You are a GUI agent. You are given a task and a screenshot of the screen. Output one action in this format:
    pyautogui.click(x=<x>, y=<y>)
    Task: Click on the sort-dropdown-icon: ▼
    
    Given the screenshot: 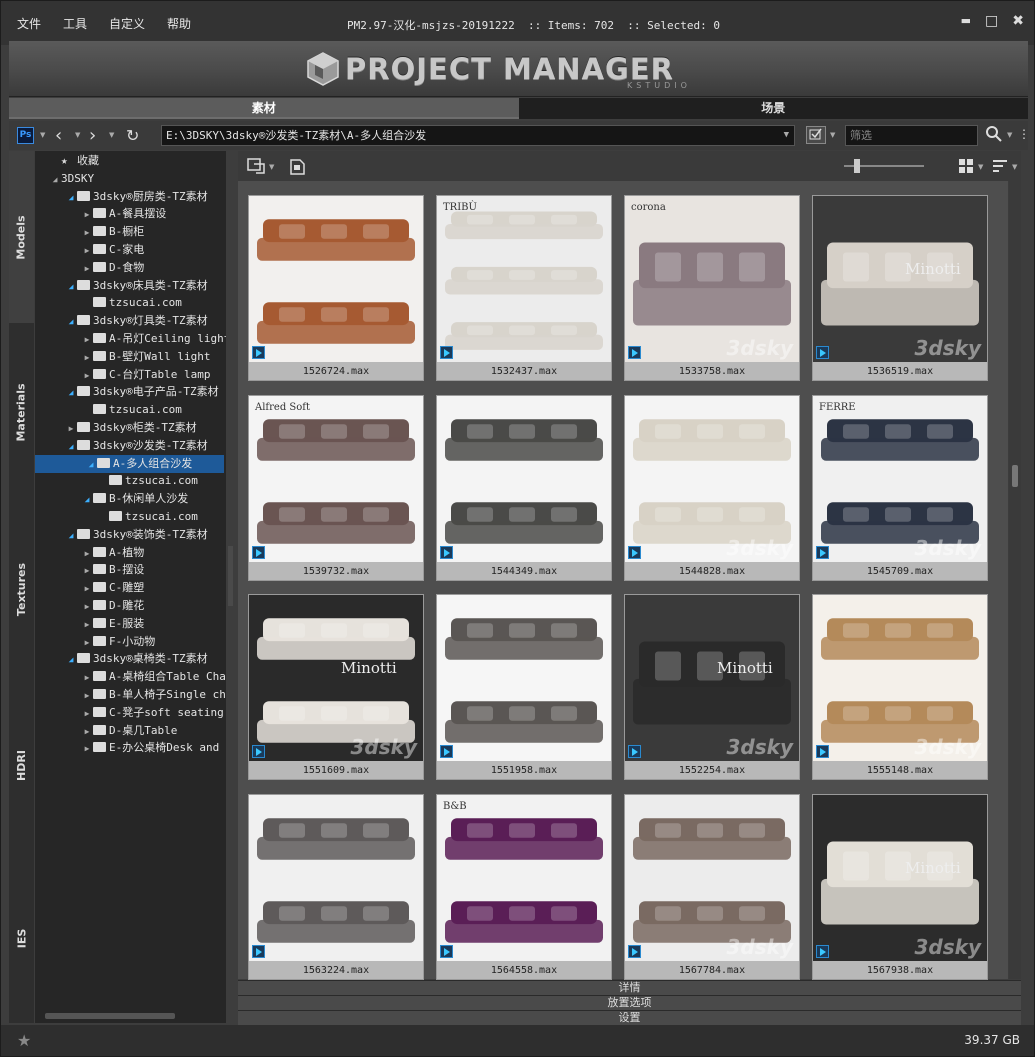 What is the action you would take?
    pyautogui.click(x=1014, y=167)
    